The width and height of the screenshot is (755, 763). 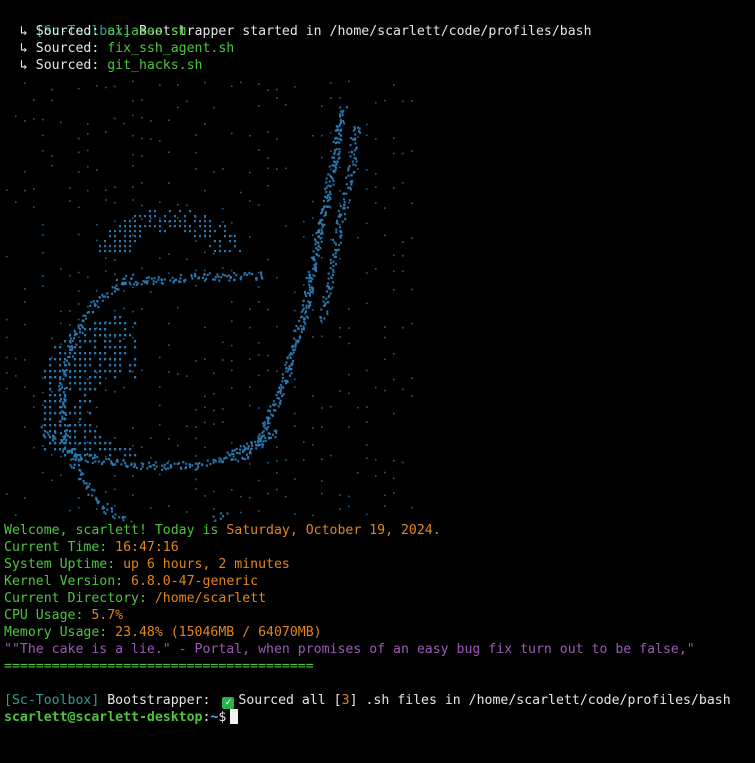 What do you see at coordinates (48, 615) in the screenshot?
I see `info-label: CPU Usage:` at bounding box center [48, 615].